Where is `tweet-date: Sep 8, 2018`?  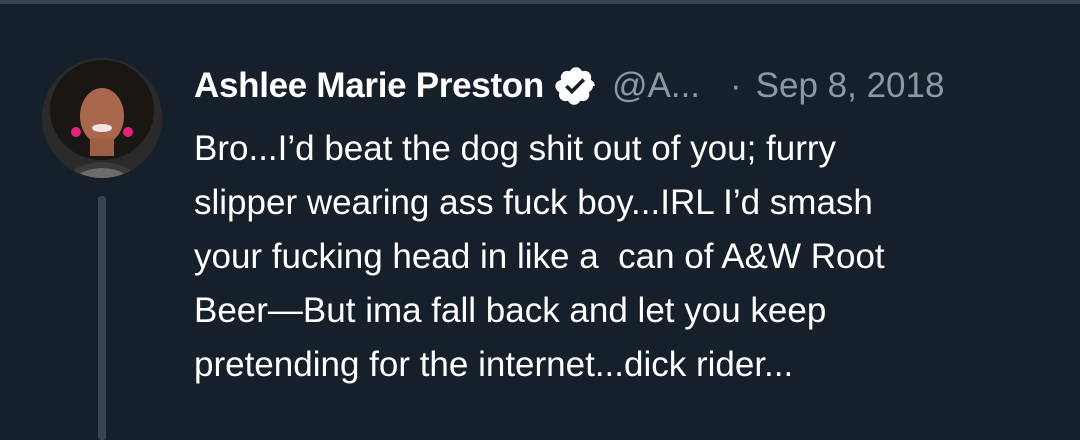
tweet-date: Sep 8, 2018 is located at coordinates (850, 86).